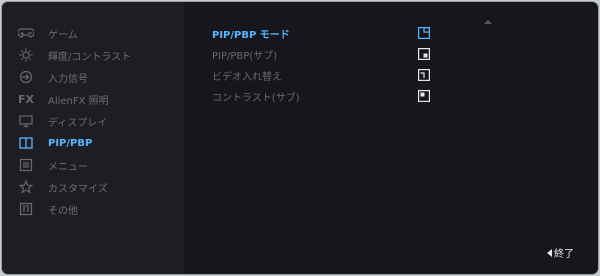 The width and height of the screenshot is (600, 276). What do you see at coordinates (78, 123) in the screenshot?
I see `sidebar-item-label: ディスプレイ` at bounding box center [78, 123].